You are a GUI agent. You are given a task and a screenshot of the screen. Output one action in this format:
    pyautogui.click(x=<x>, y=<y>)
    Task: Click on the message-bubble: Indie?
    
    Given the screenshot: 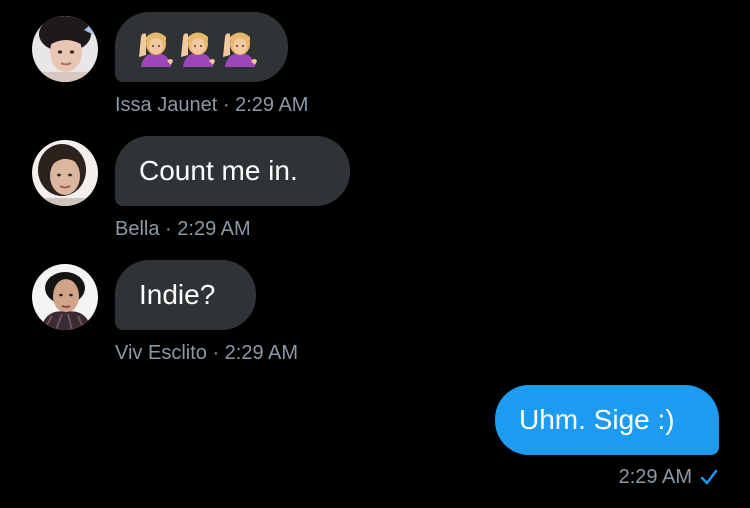 What is the action you would take?
    pyautogui.click(x=185, y=295)
    